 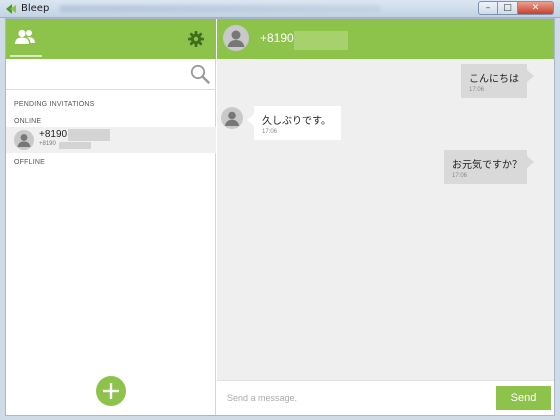 I want to click on search-box, so click(x=111, y=74).